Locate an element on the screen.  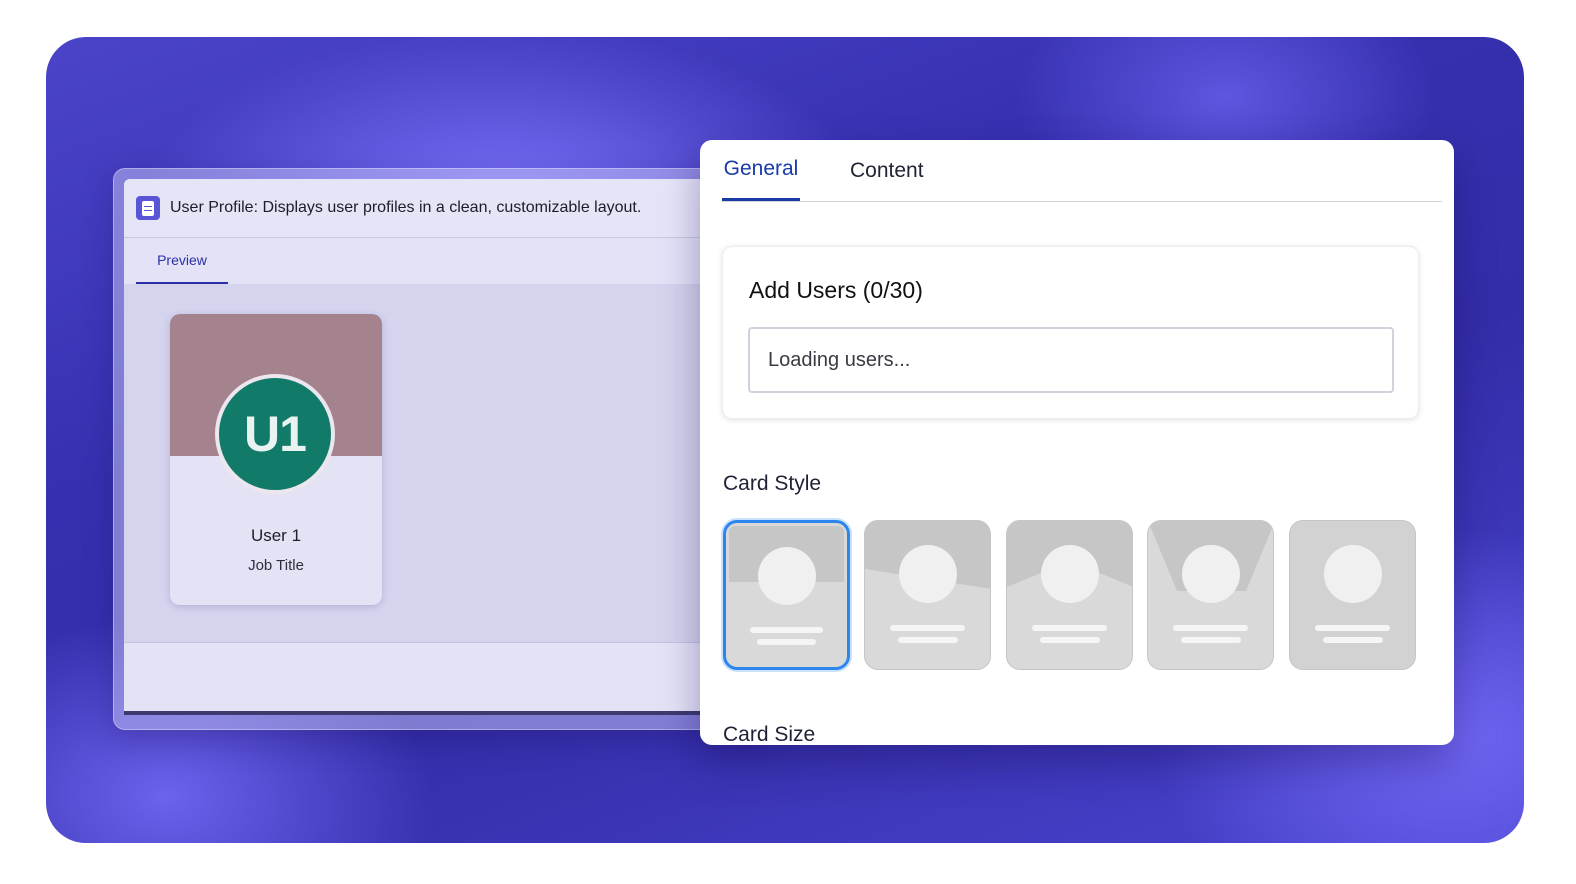
avatar: U1 is located at coordinates (275, 434).